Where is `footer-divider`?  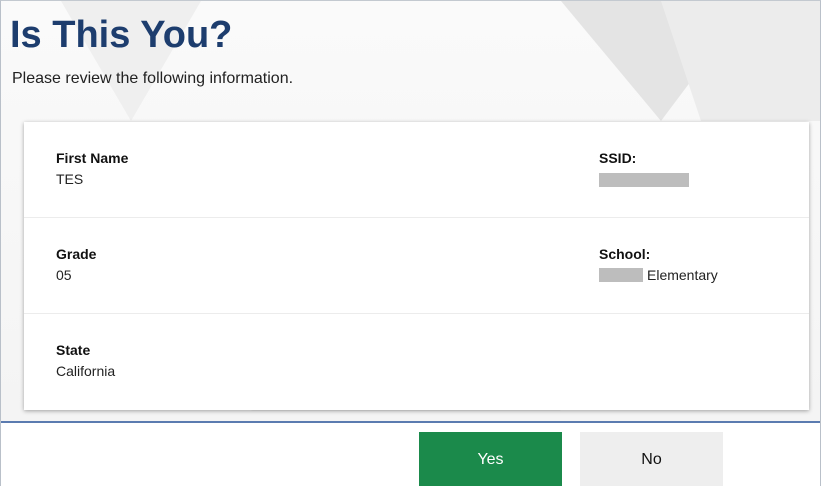 footer-divider is located at coordinates (410, 422).